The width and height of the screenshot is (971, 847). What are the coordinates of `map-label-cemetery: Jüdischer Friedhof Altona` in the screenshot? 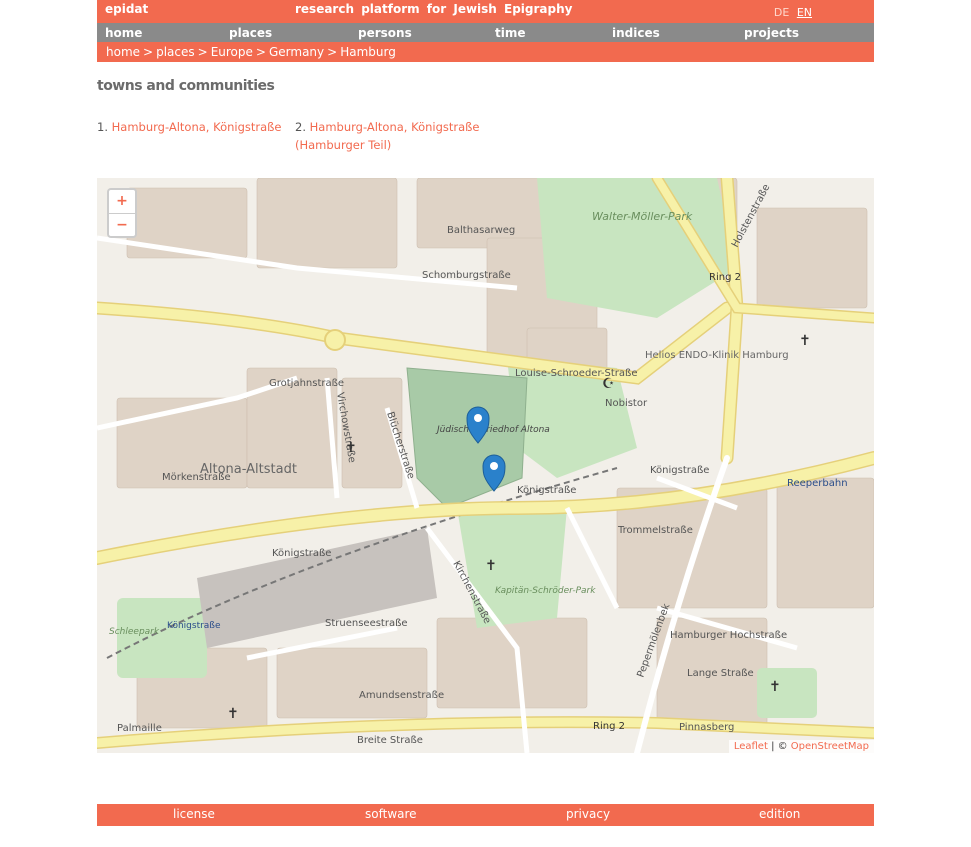 It's located at (492, 430).